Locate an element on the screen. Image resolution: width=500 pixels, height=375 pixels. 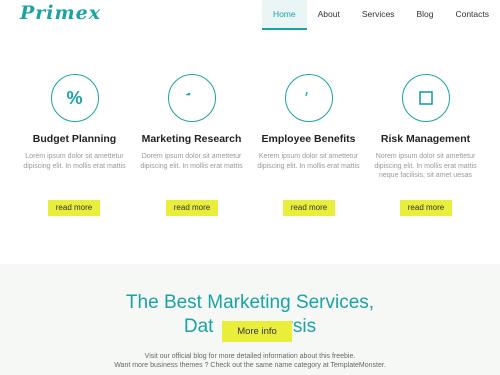
people-icon is located at coordinates (309, 98).